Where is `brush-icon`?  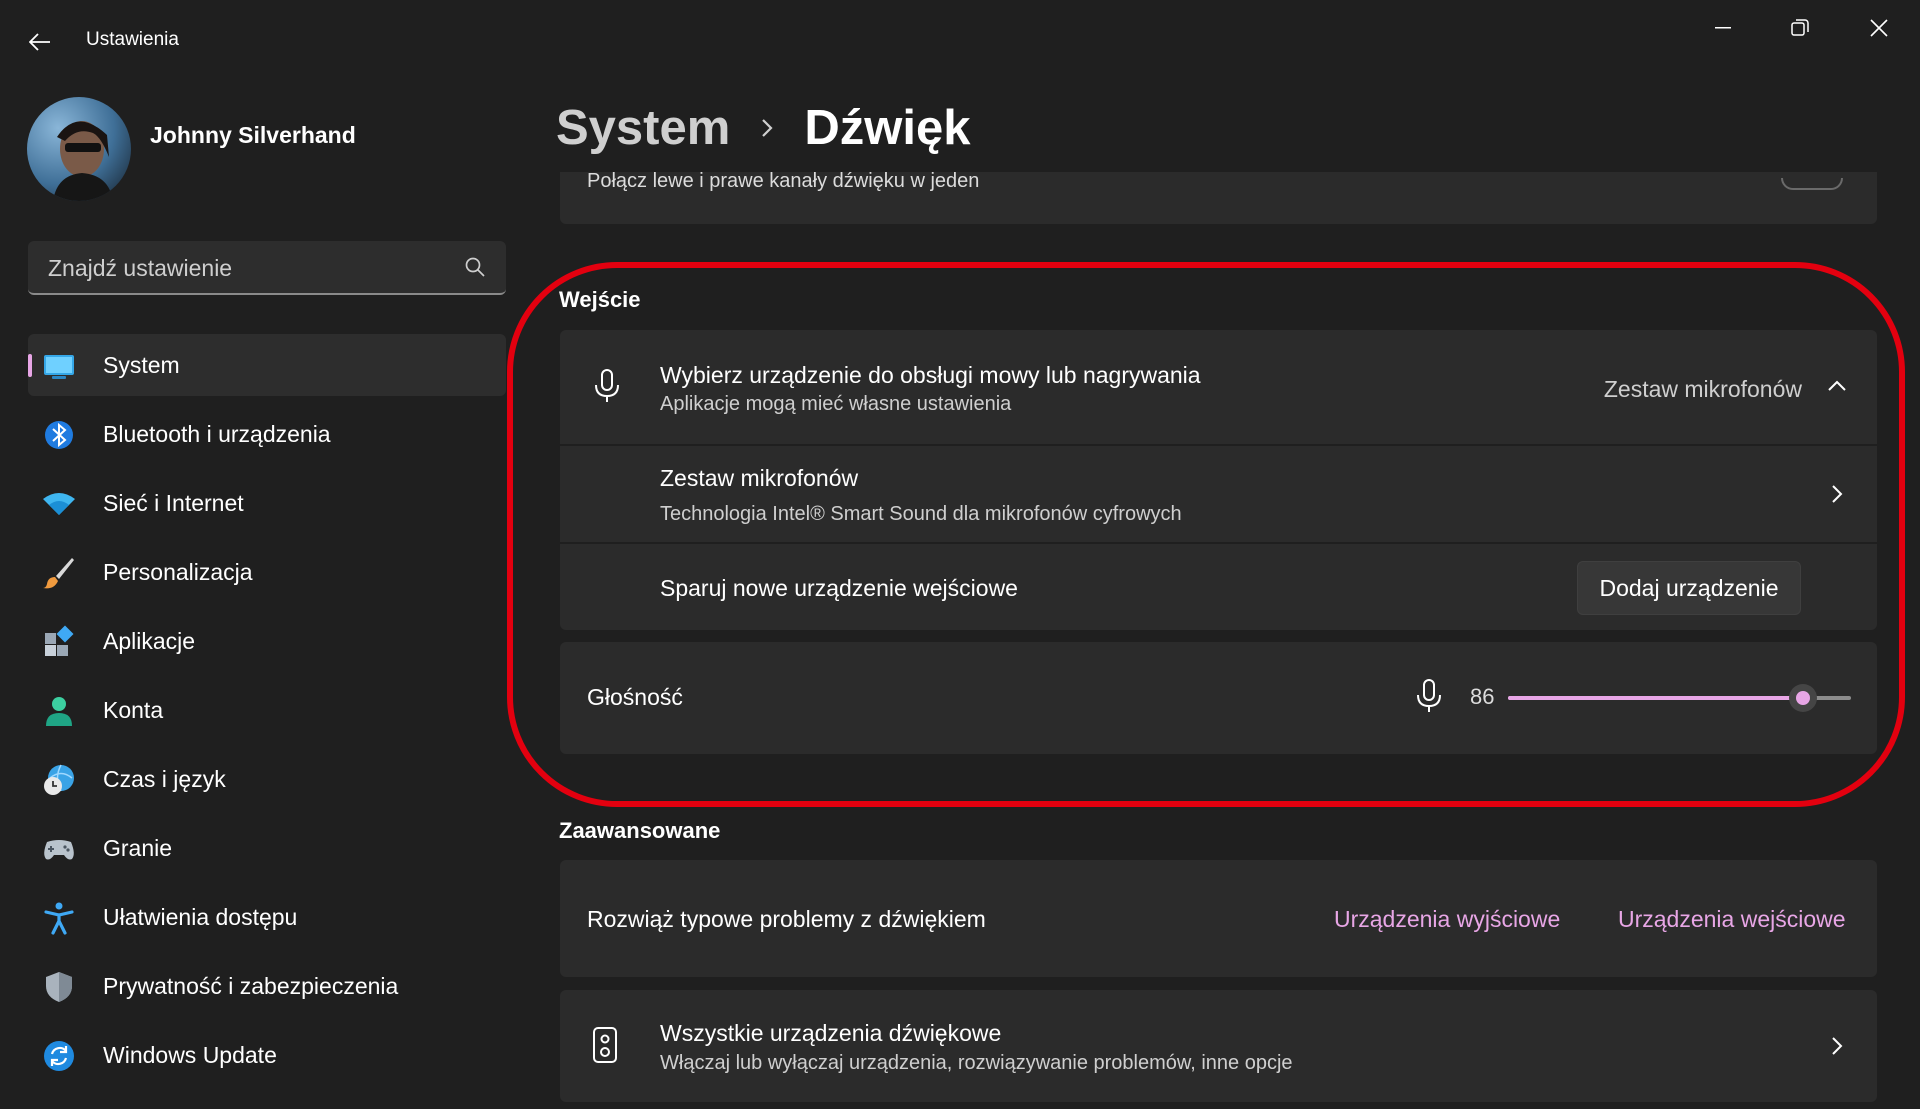 brush-icon is located at coordinates (58, 573).